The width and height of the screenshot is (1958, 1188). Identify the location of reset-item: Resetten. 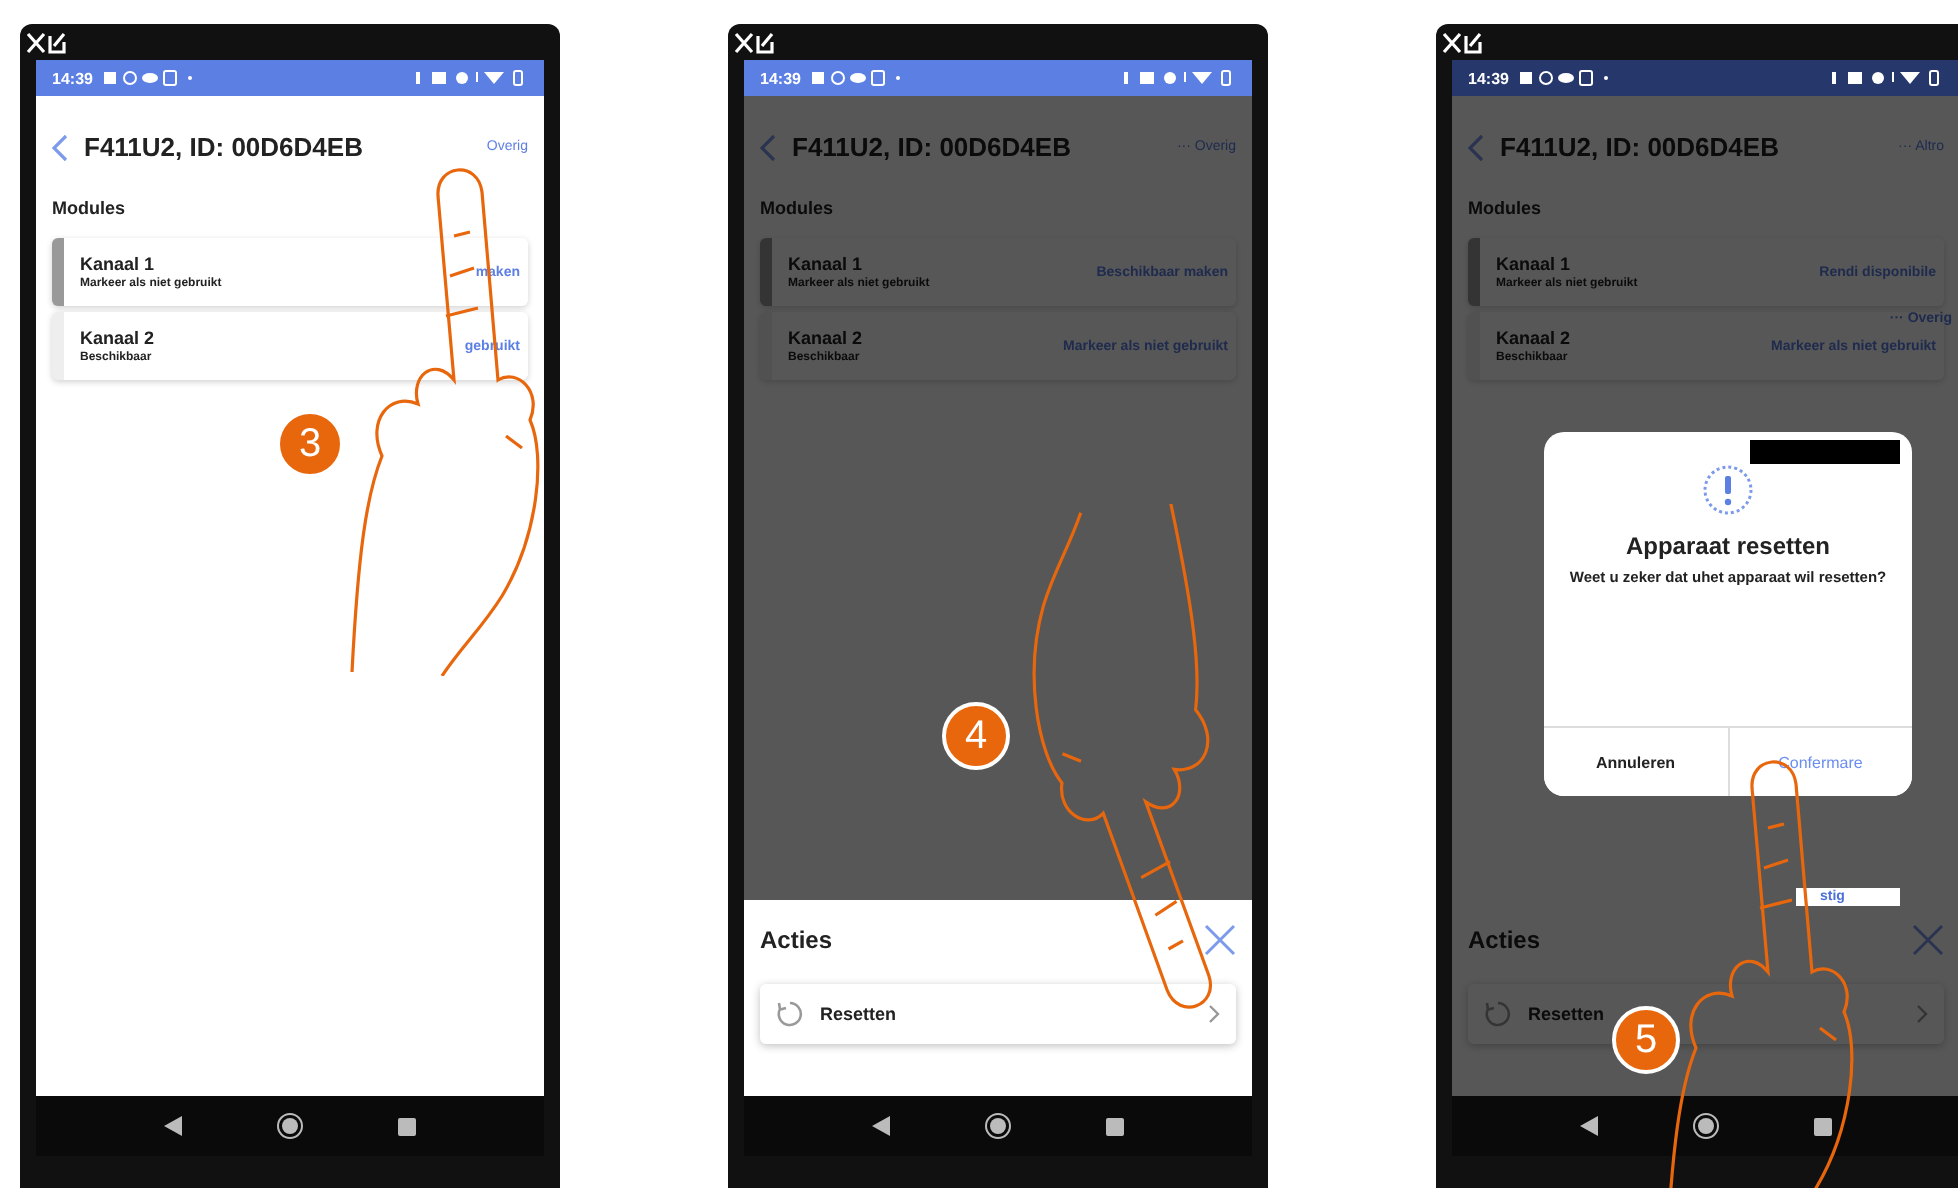
(998, 1014).